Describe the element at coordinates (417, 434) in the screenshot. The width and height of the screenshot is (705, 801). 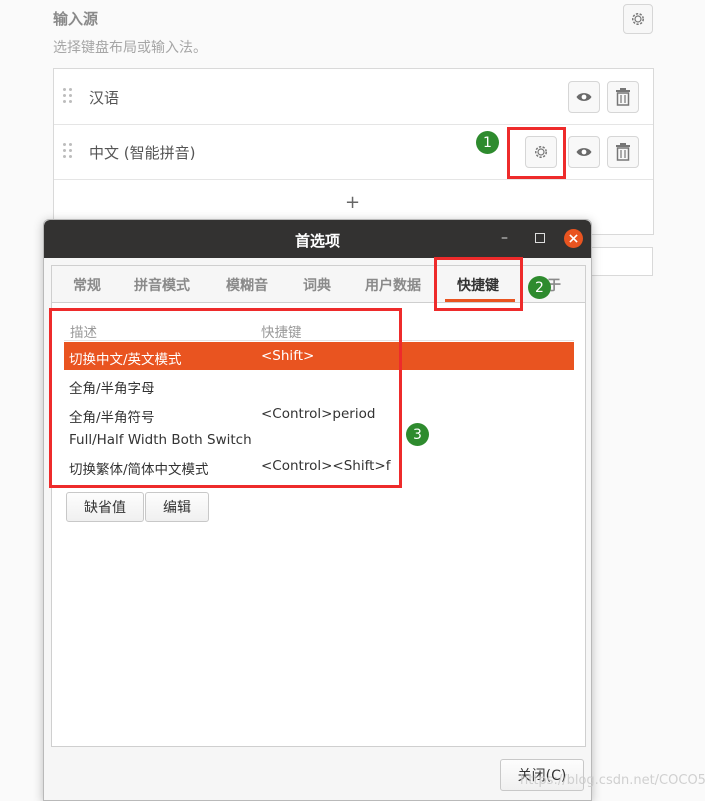
I see `annotation-badge-3: 3` at that location.